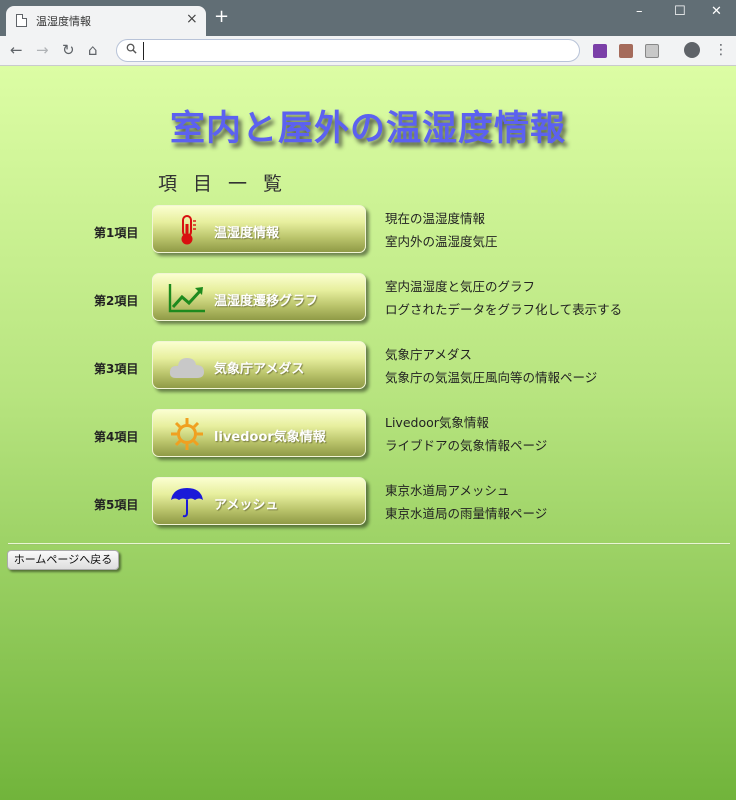 The height and width of the screenshot is (800, 736). What do you see at coordinates (367, 129) in the screenshot?
I see `page-title: 室内と屋外の温湿度情報` at bounding box center [367, 129].